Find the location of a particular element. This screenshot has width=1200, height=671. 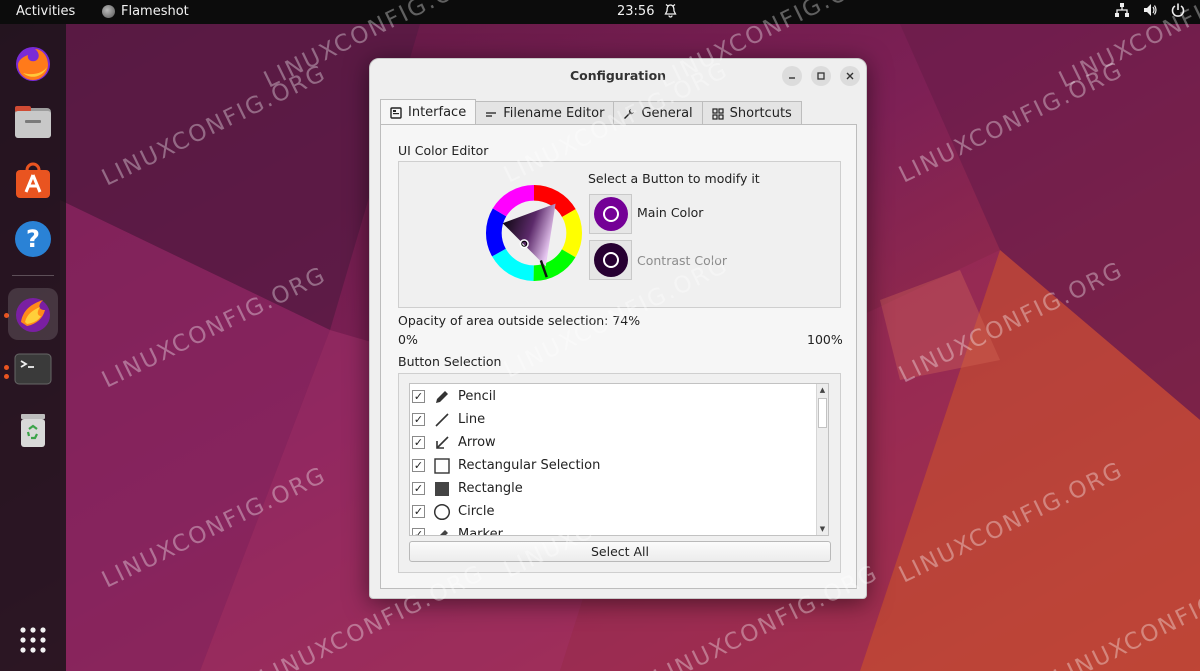

close-icon is located at coordinates (850, 76).